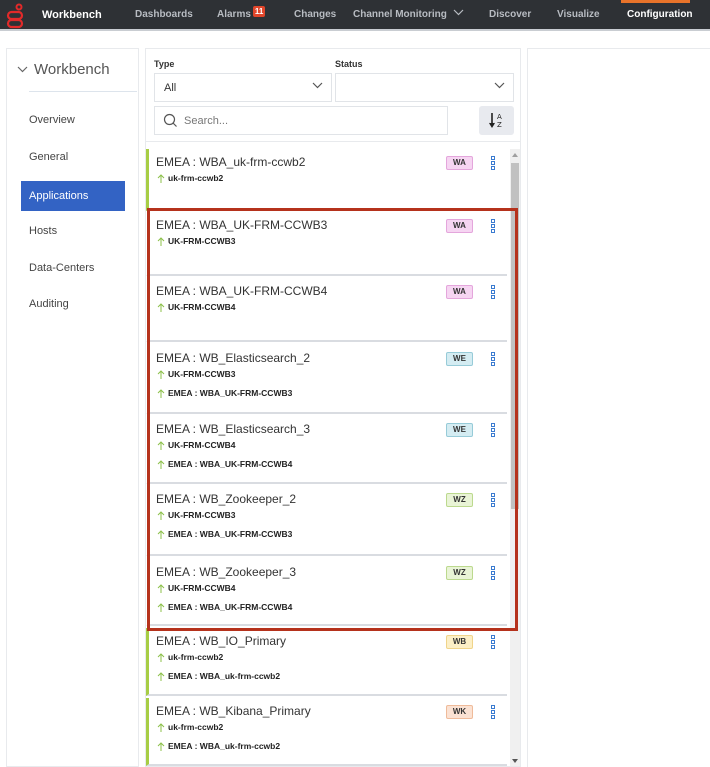 This screenshot has height=767, width=710. I want to click on sidebar-header-label: Workbench, so click(72, 69).